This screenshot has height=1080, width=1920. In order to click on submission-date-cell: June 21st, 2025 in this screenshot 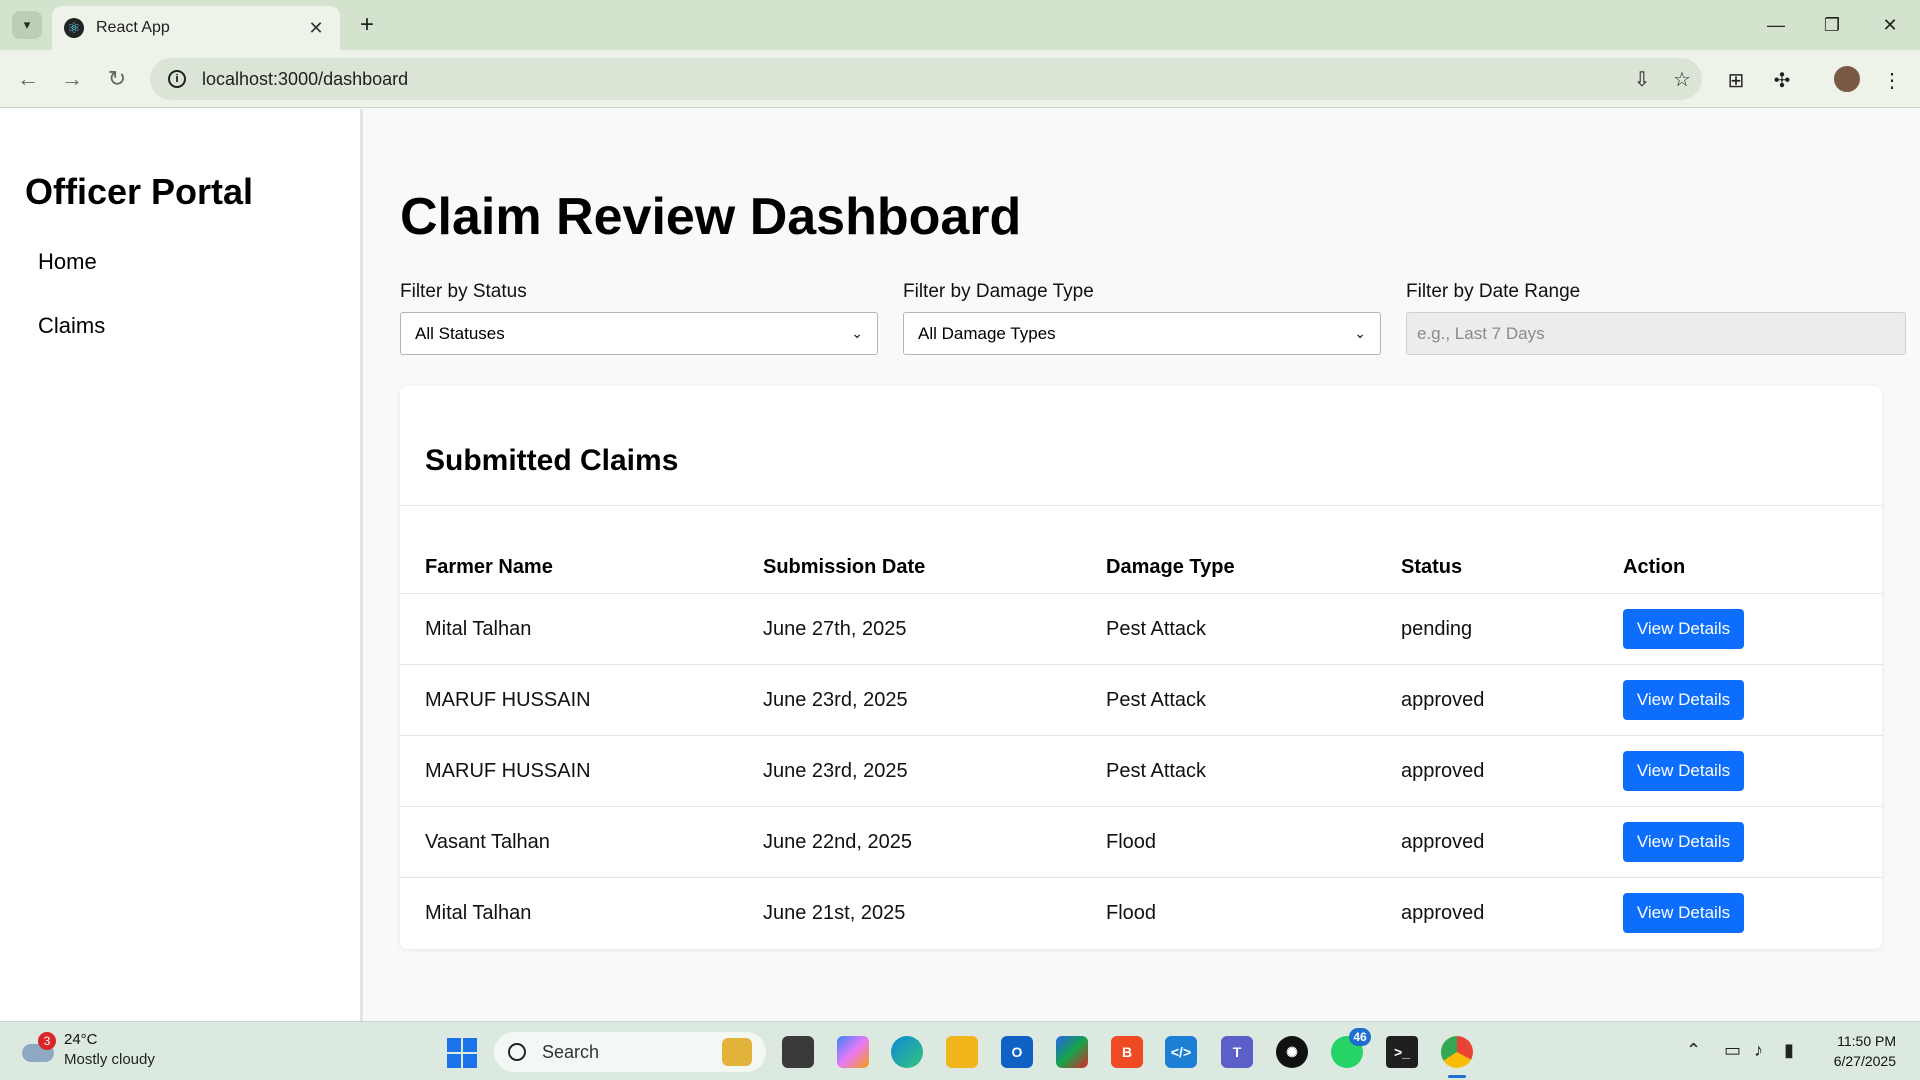, I will do `click(834, 913)`.